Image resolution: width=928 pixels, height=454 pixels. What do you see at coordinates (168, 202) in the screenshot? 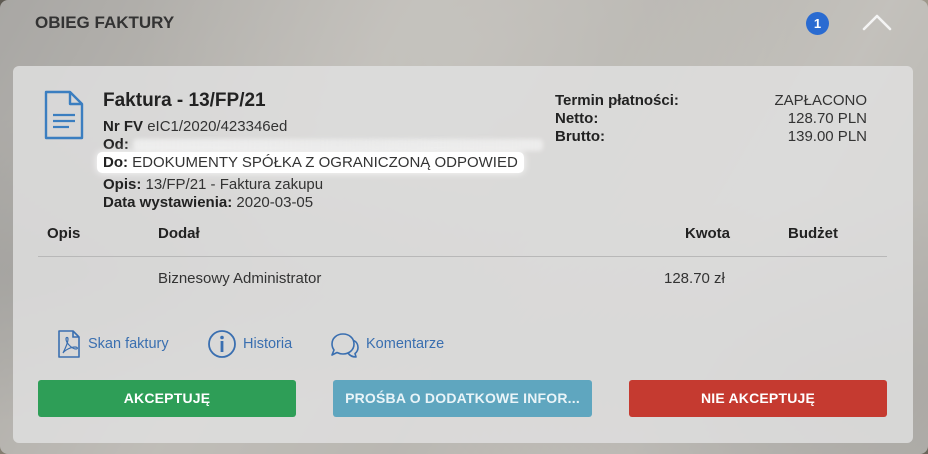
I see `issue-date-label: Data wystawienia:` at bounding box center [168, 202].